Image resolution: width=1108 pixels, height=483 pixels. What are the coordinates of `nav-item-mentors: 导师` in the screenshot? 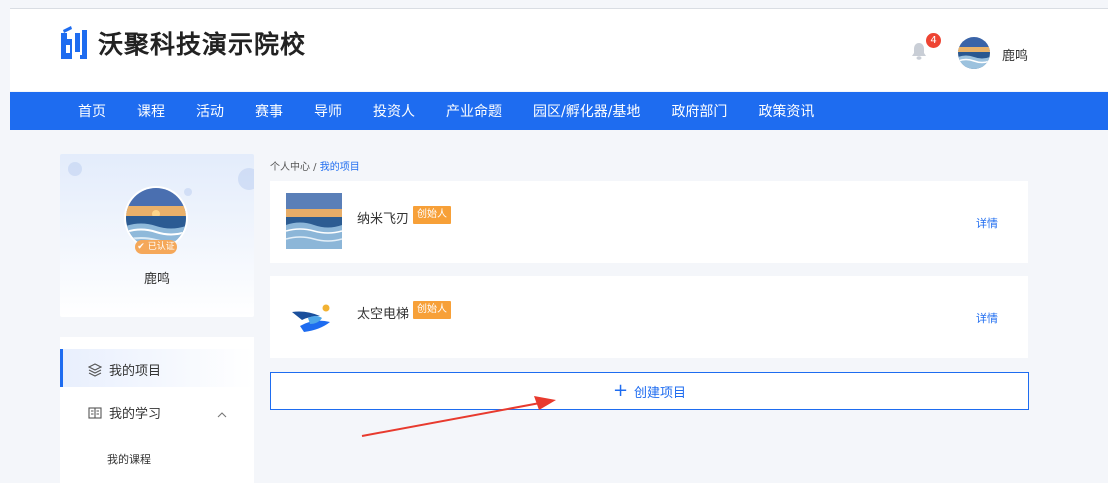 It's located at (328, 111).